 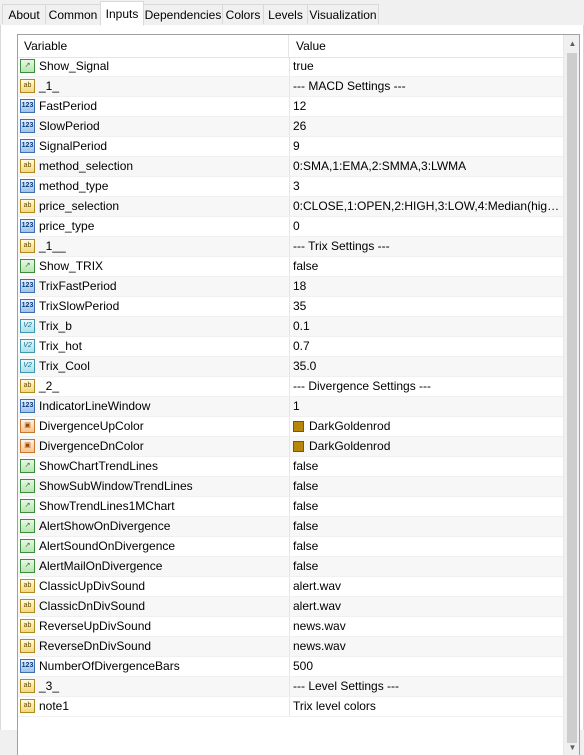 What do you see at coordinates (290, 67) in the screenshot?
I see `table-row: ↗ Show_Signal true` at bounding box center [290, 67].